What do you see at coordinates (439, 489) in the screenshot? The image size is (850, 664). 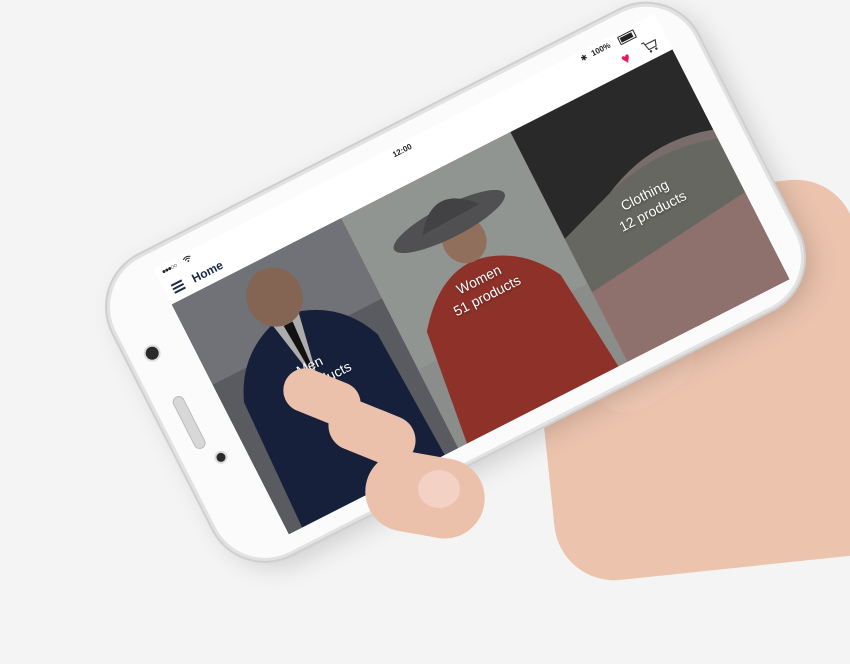 I see `finger-nail` at bounding box center [439, 489].